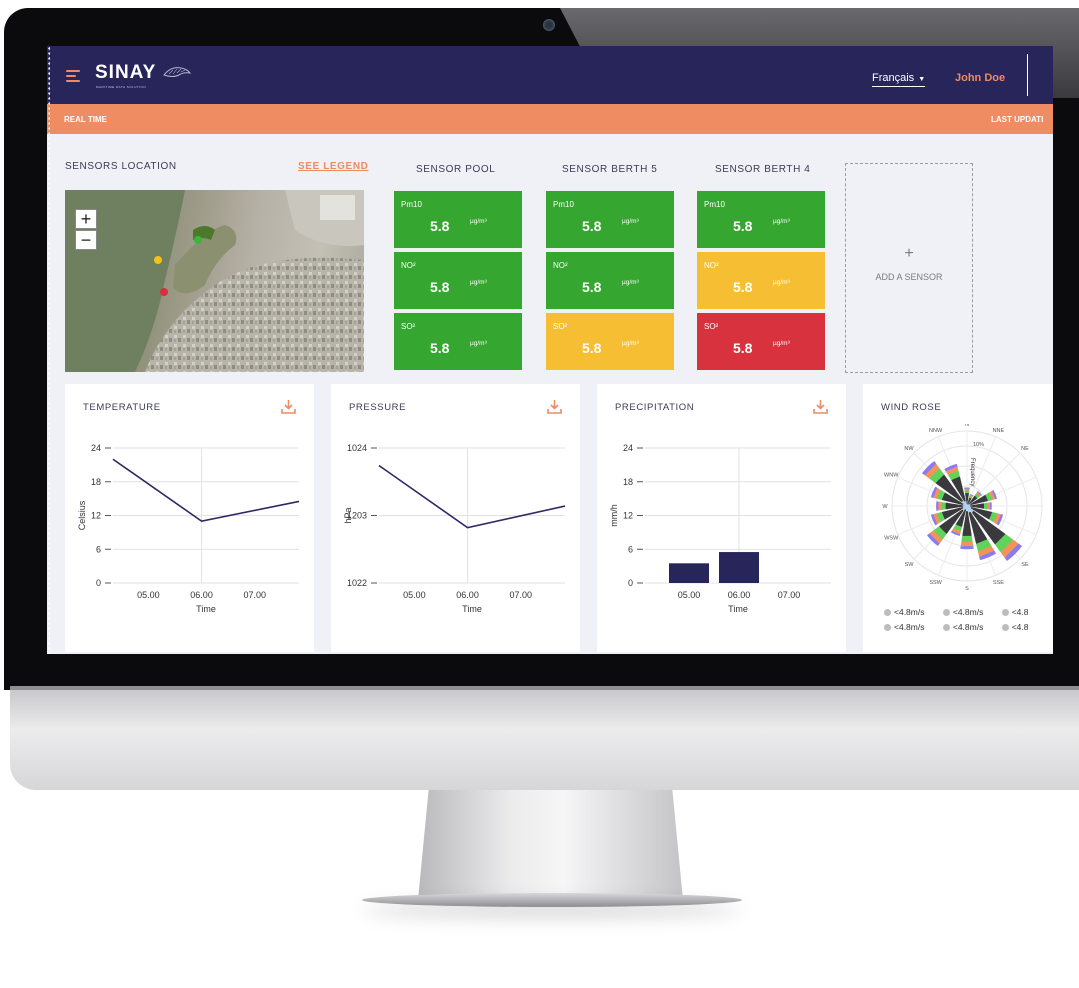 Image resolution: width=1079 pixels, height=988 pixels. I want to click on see-legend-link: SEE LEGEND, so click(333, 166).